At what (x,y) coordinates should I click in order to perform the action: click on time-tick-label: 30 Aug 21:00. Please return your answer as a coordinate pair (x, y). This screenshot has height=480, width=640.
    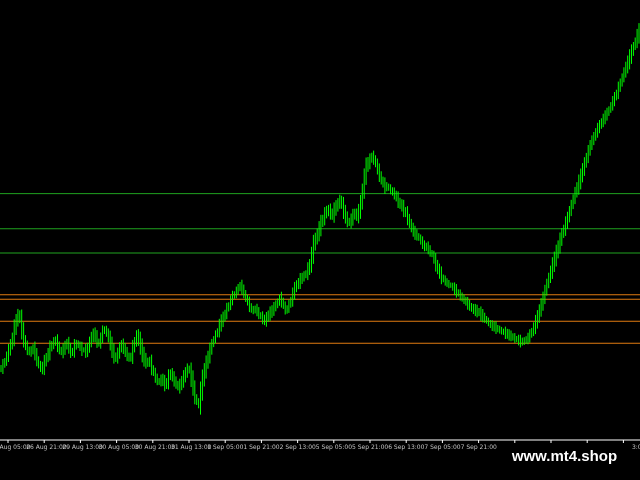
    Looking at the image, I should click on (155, 447).